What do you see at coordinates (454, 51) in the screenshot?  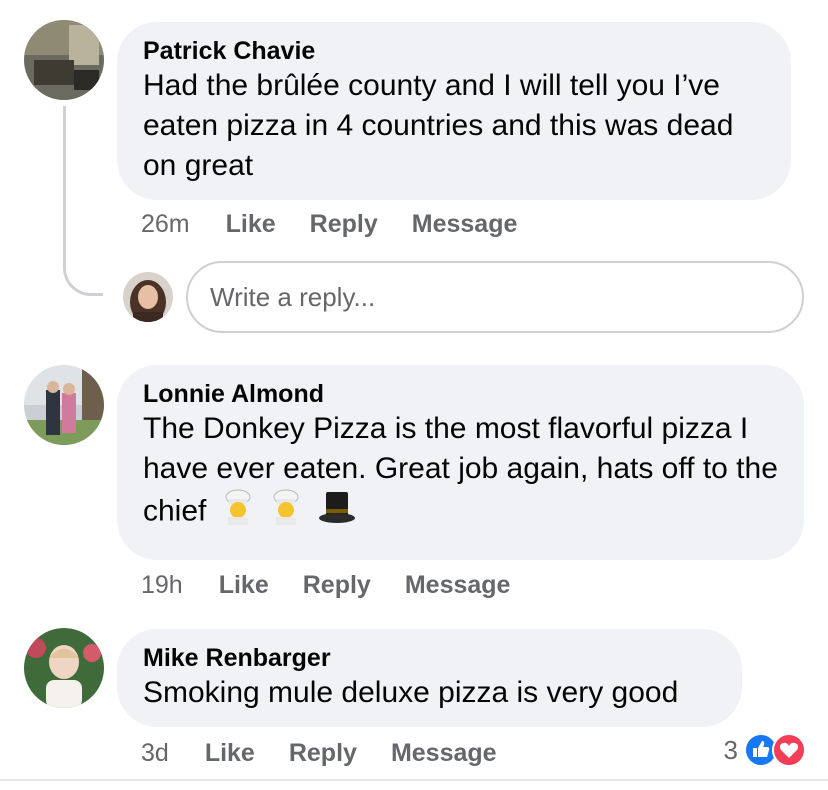 I see `comment-author: Patrick Chavie` at bounding box center [454, 51].